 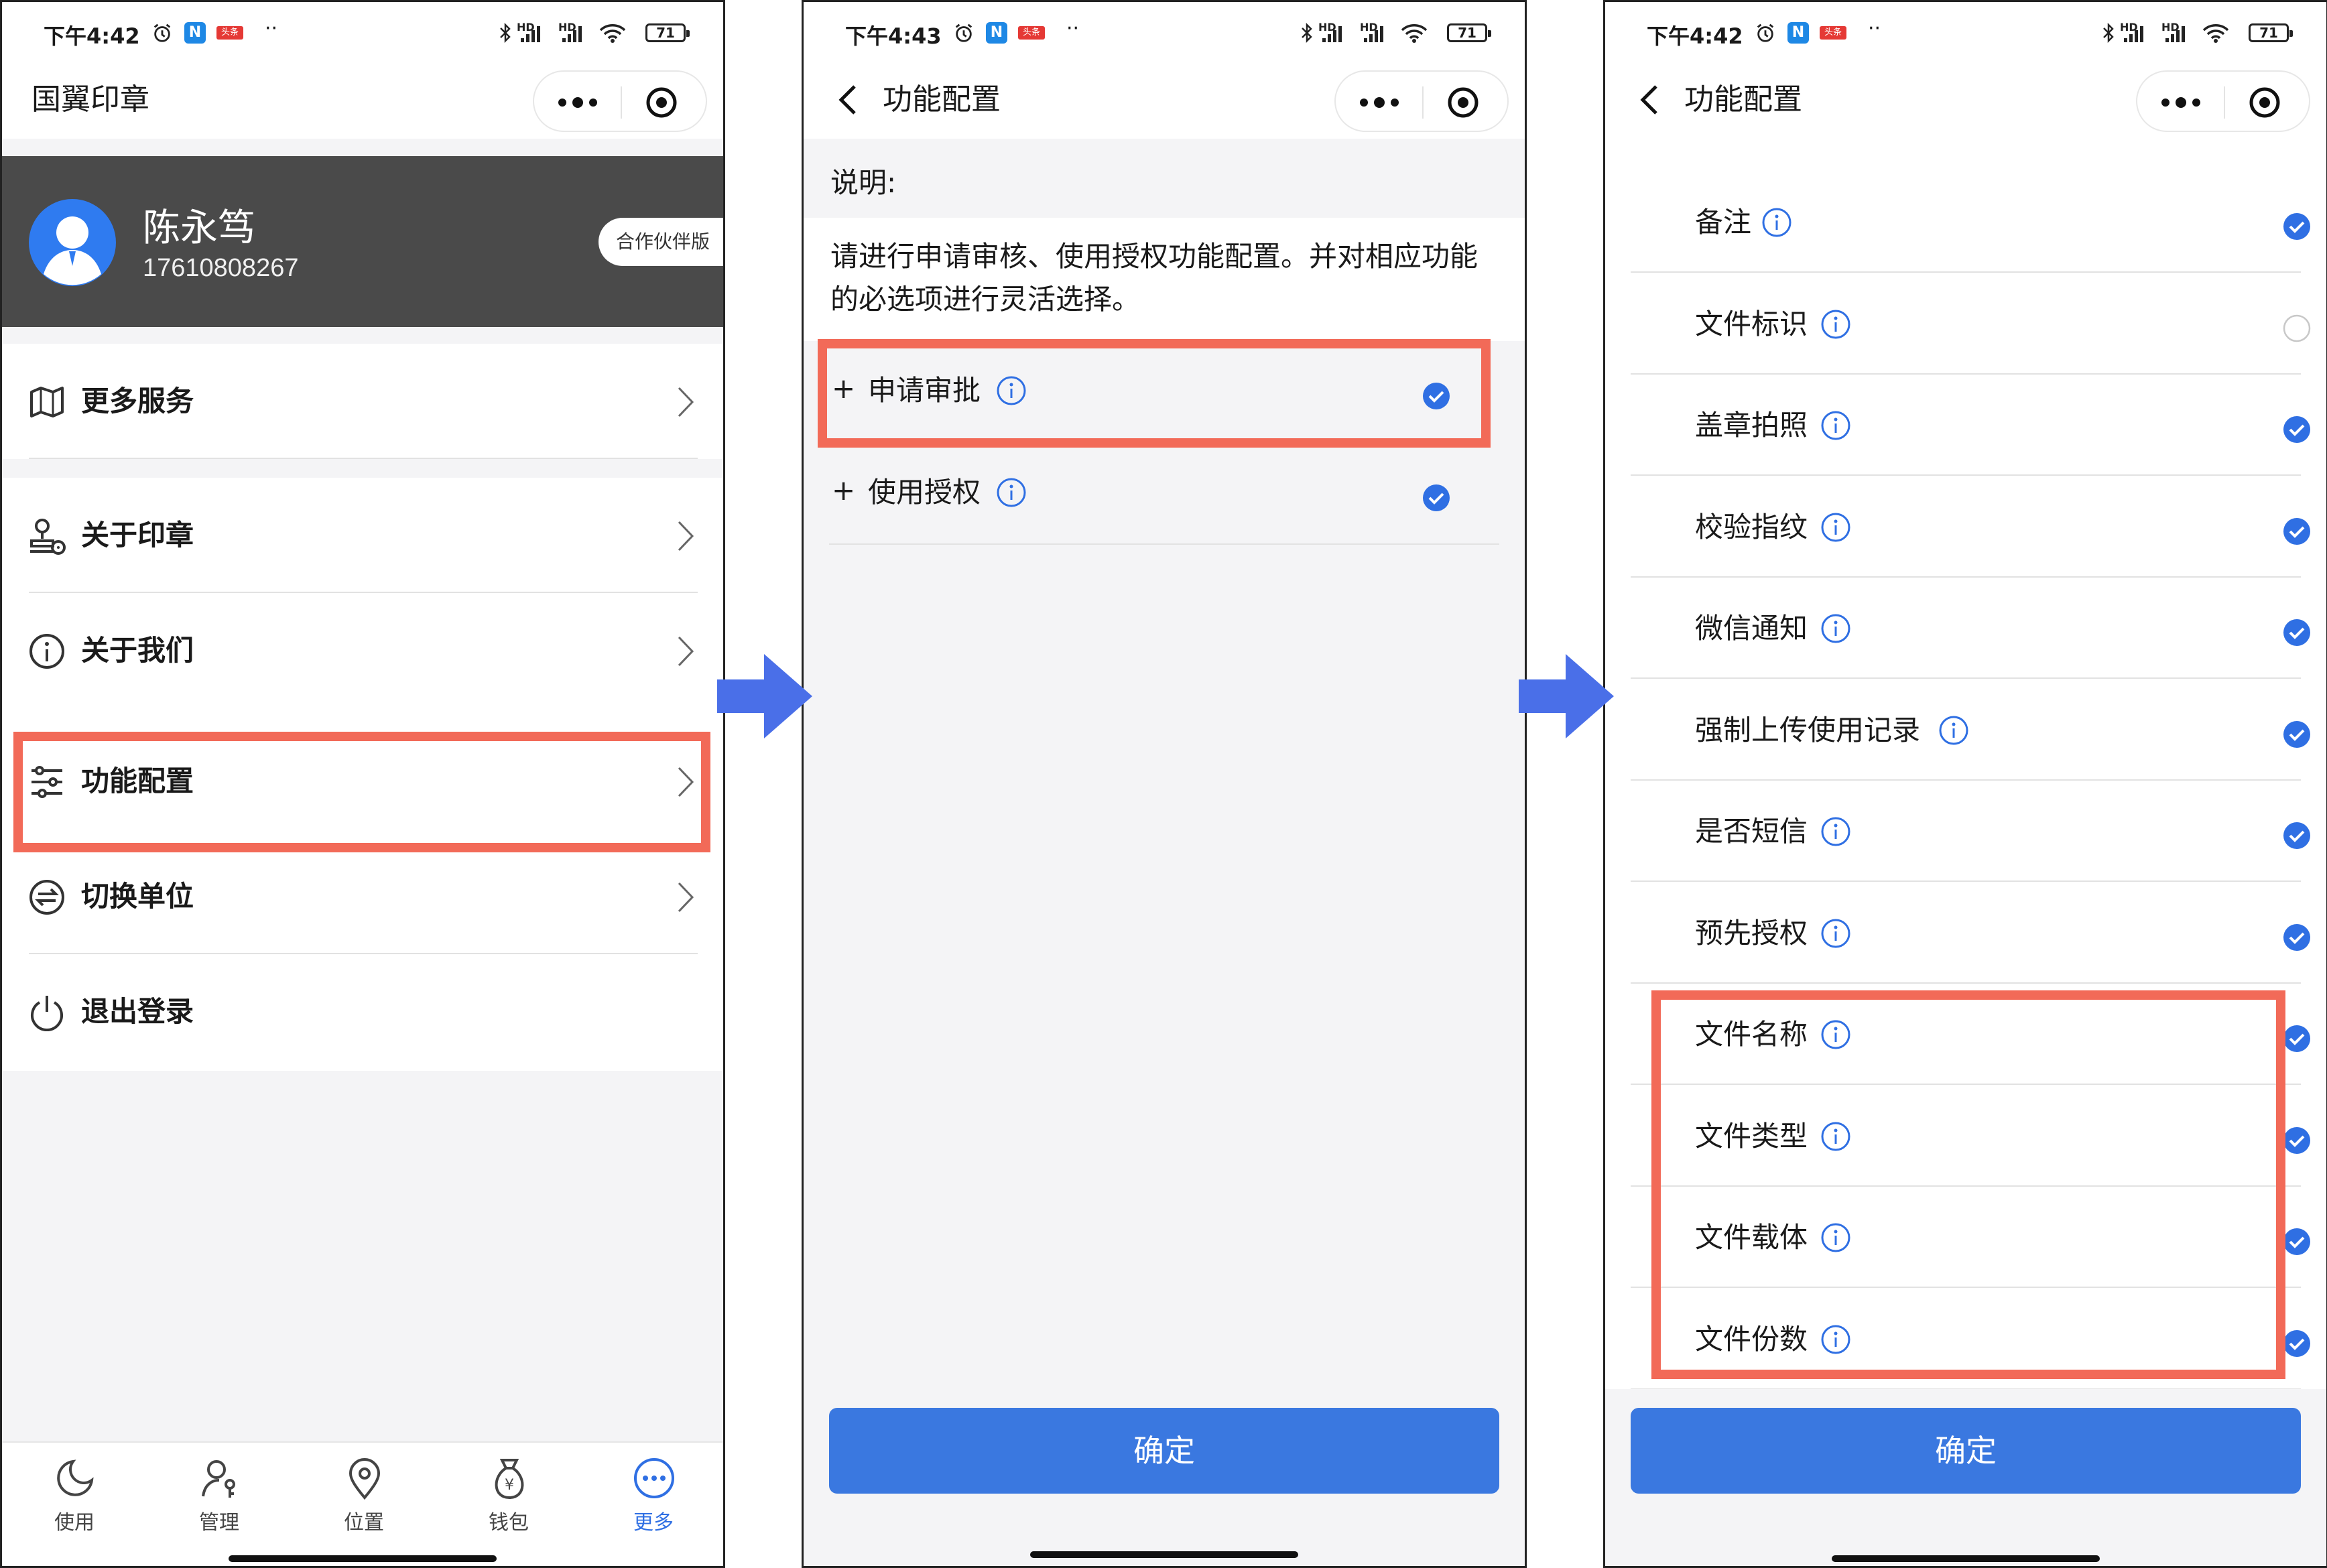 I want to click on config-option-row: 预先授权, so click(x=1966, y=933).